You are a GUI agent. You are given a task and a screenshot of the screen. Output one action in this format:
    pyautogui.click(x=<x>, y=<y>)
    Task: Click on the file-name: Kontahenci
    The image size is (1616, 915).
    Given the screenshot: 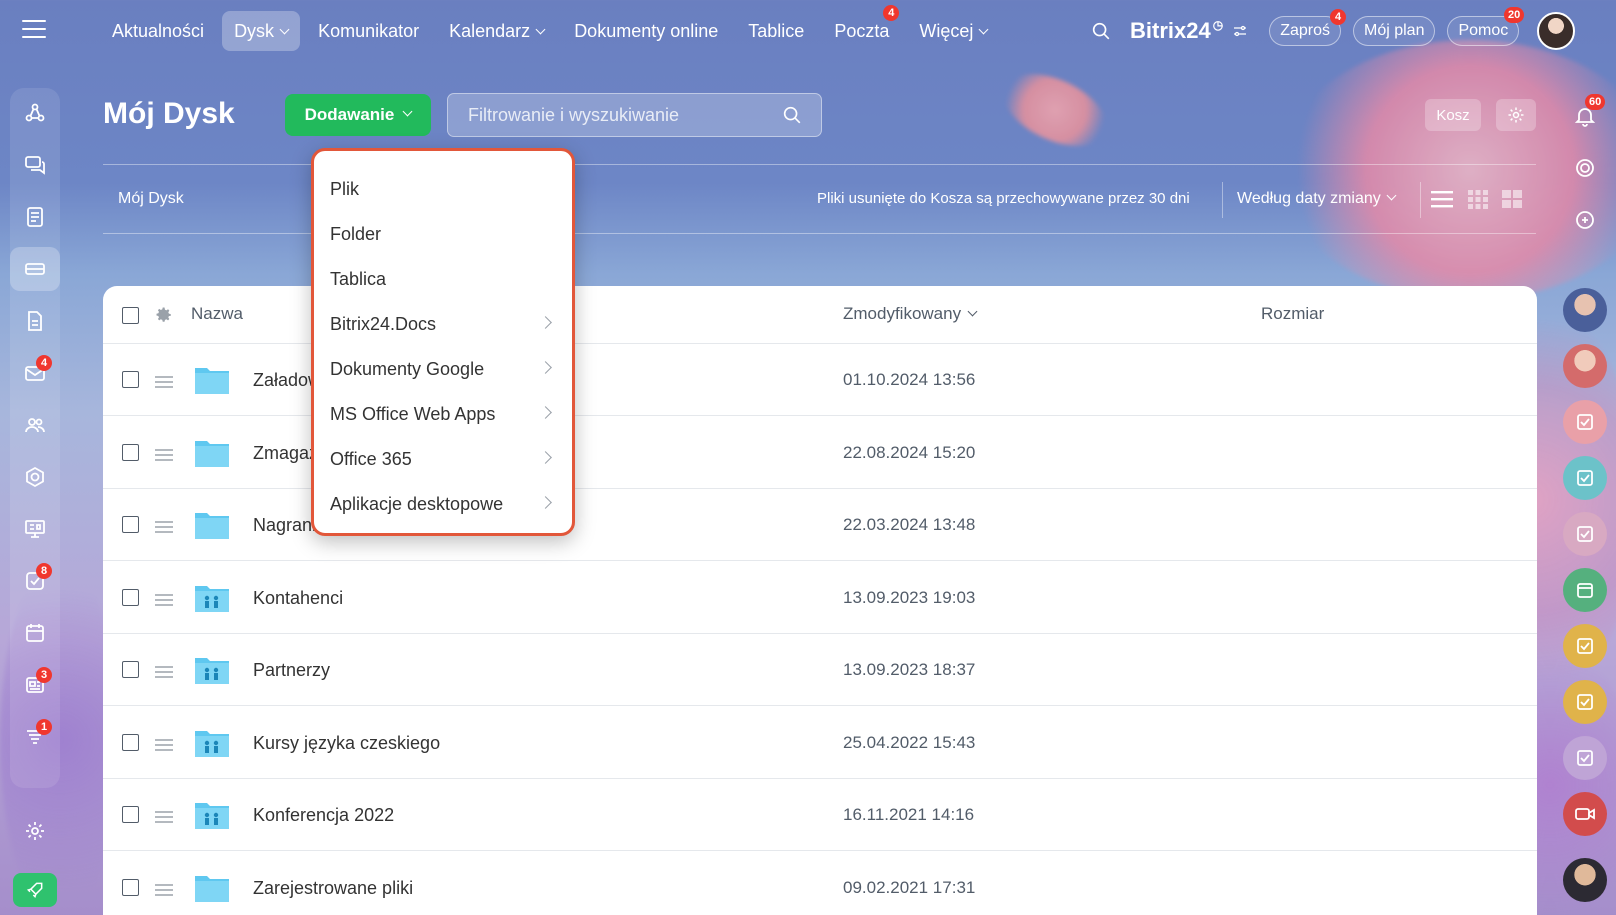 What is the action you would take?
    pyautogui.click(x=298, y=598)
    